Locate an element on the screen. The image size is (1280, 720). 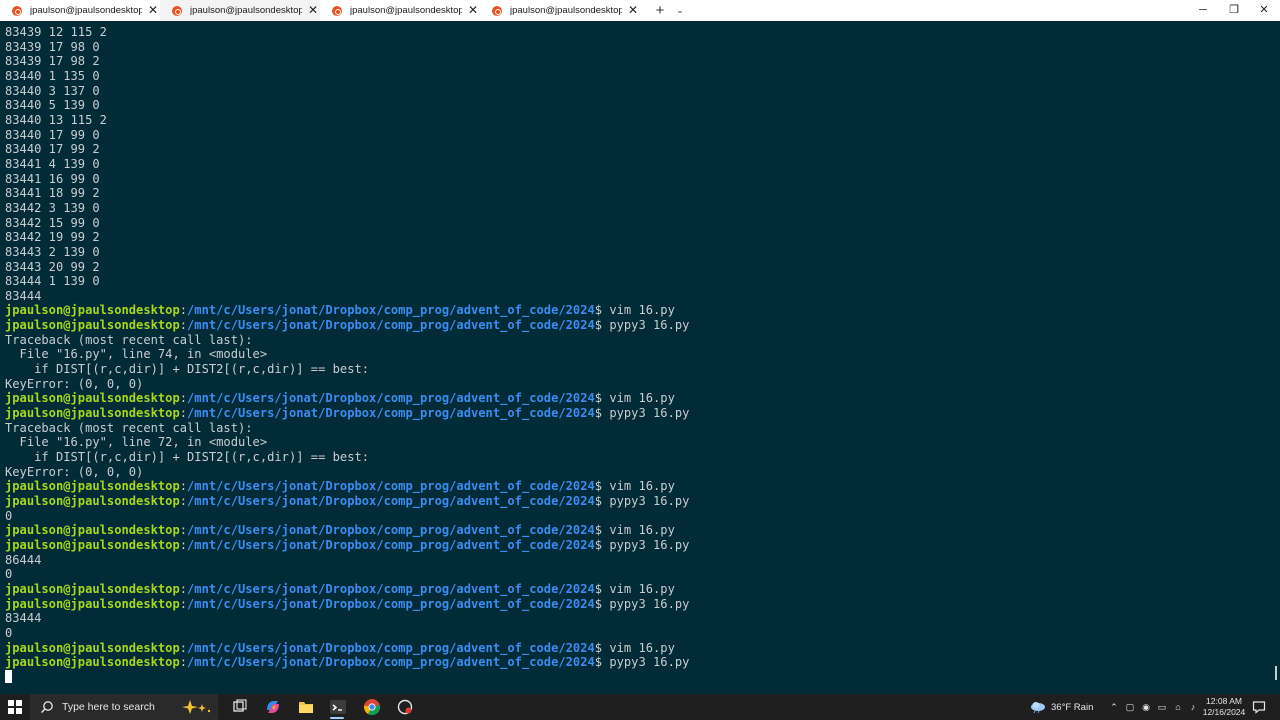
chrome-icon is located at coordinates (372, 707).